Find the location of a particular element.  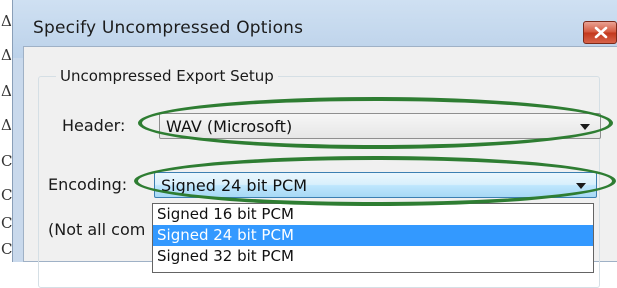

option-label: Signed 16 bit PCM is located at coordinates (225, 214).